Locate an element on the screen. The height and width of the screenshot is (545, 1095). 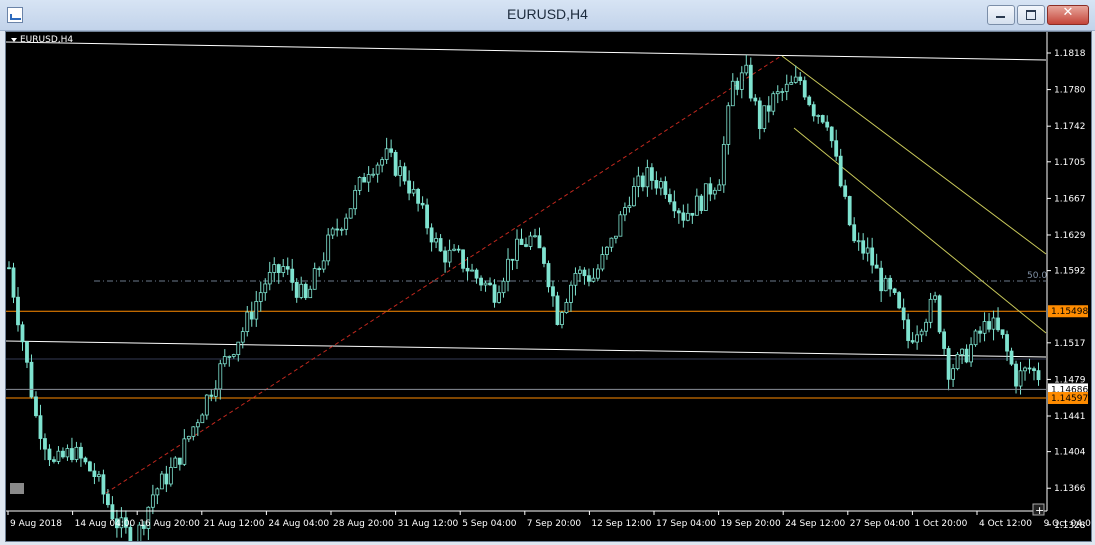
price-tick-label: 1.1667 is located at coordinates (1070, 199).